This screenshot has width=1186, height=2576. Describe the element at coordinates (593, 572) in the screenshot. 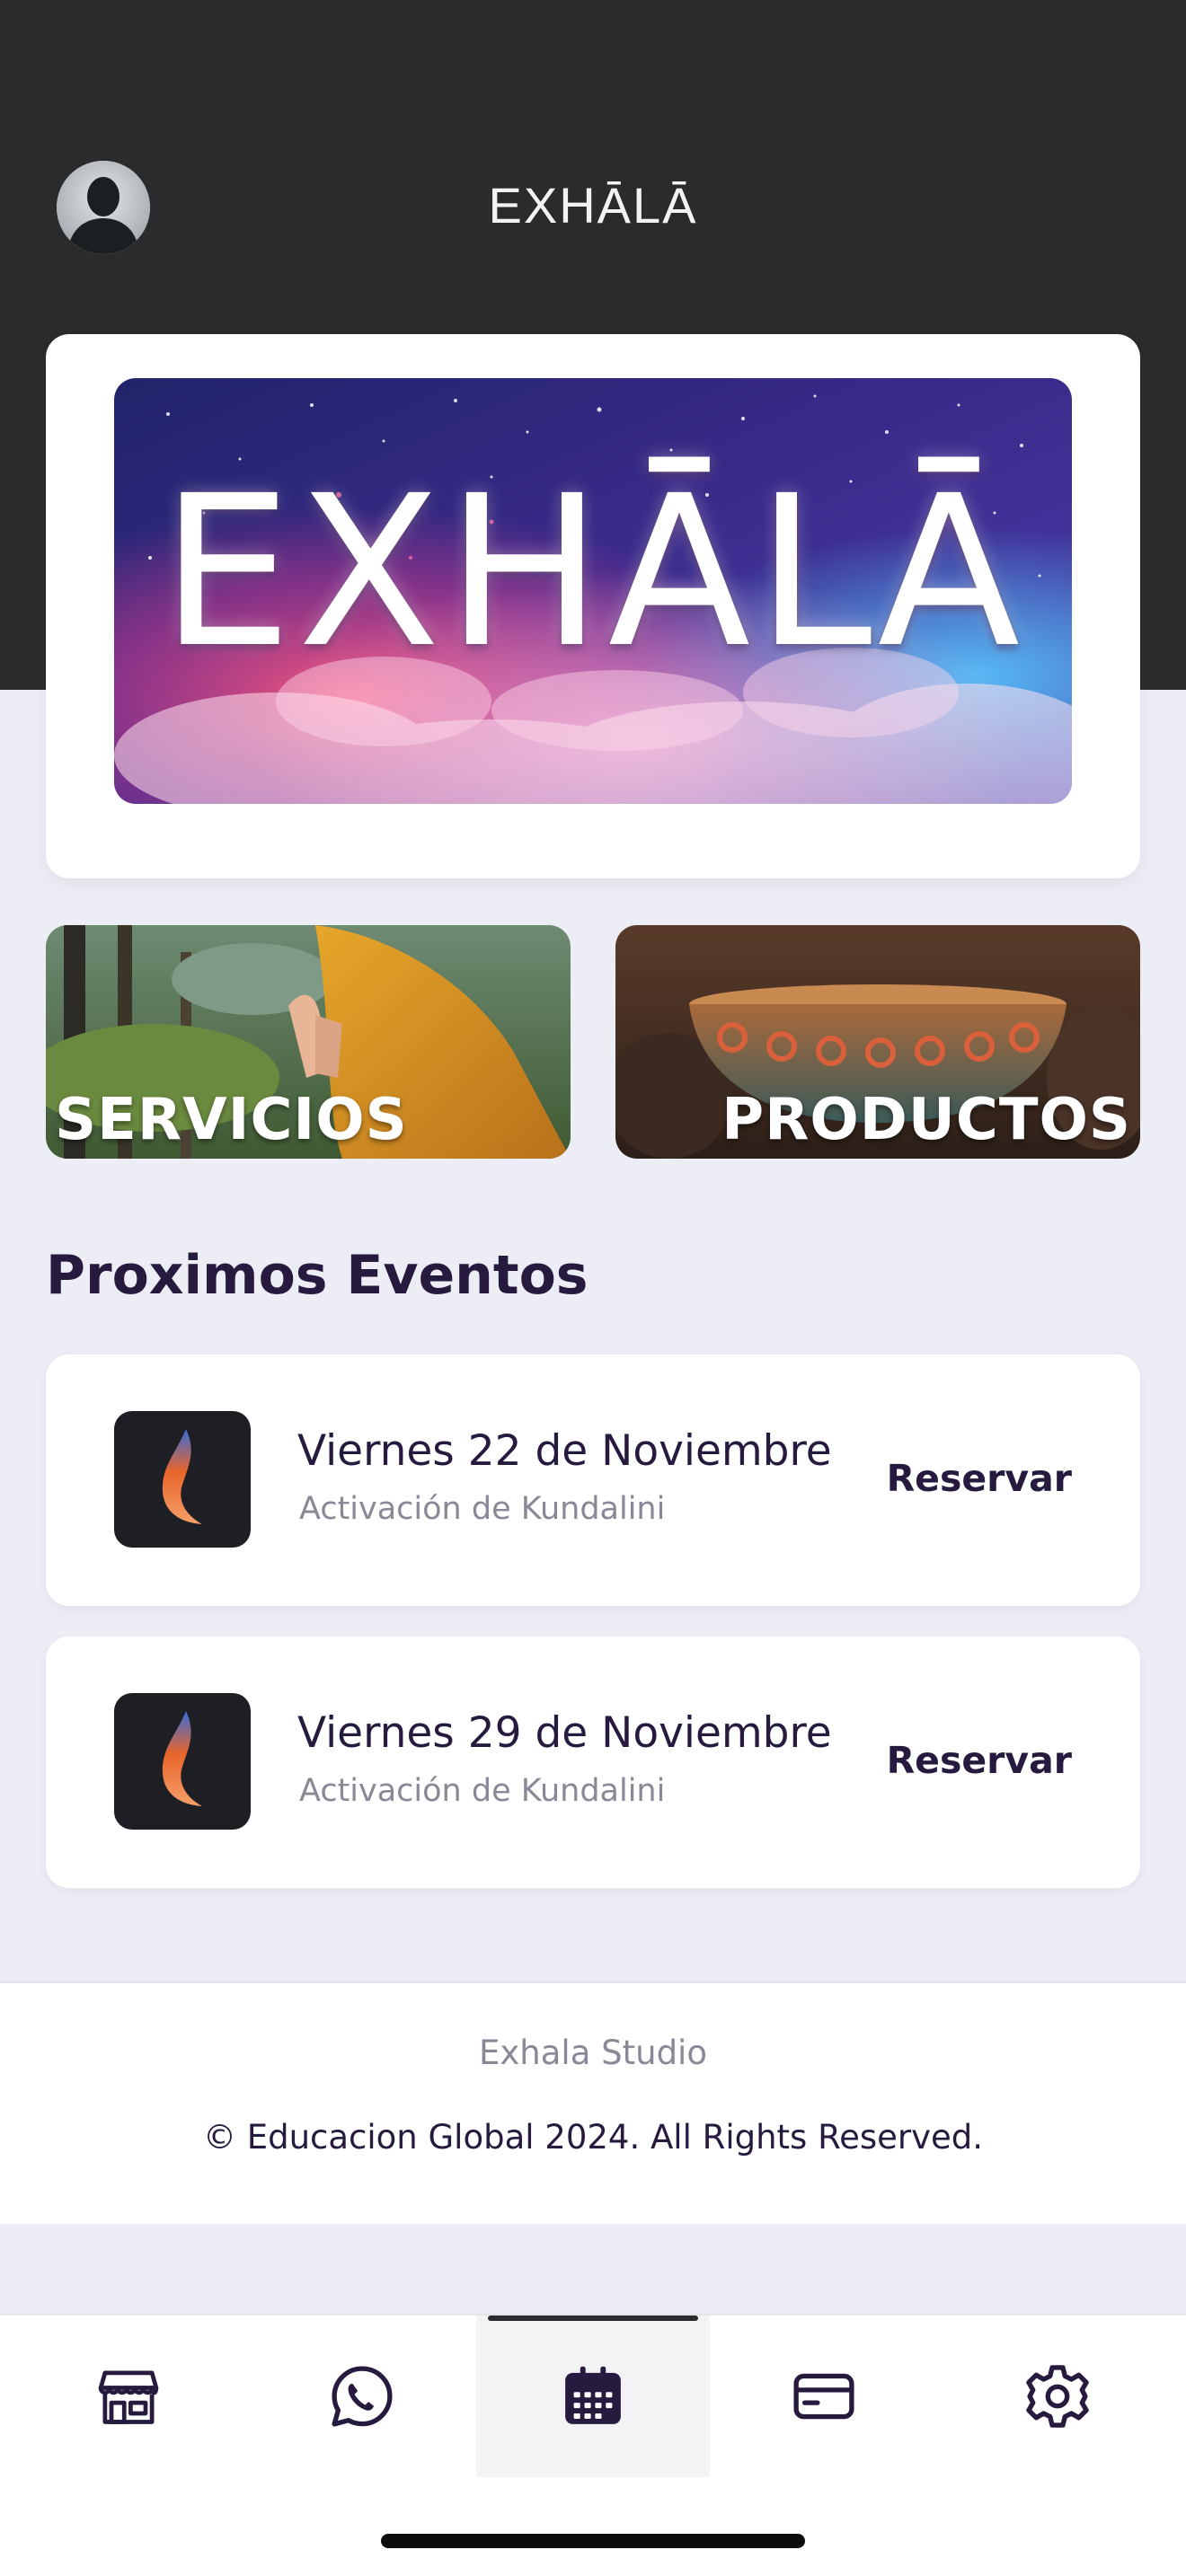

I see `hero-banner-text: EXHĀLĀ` at that location.